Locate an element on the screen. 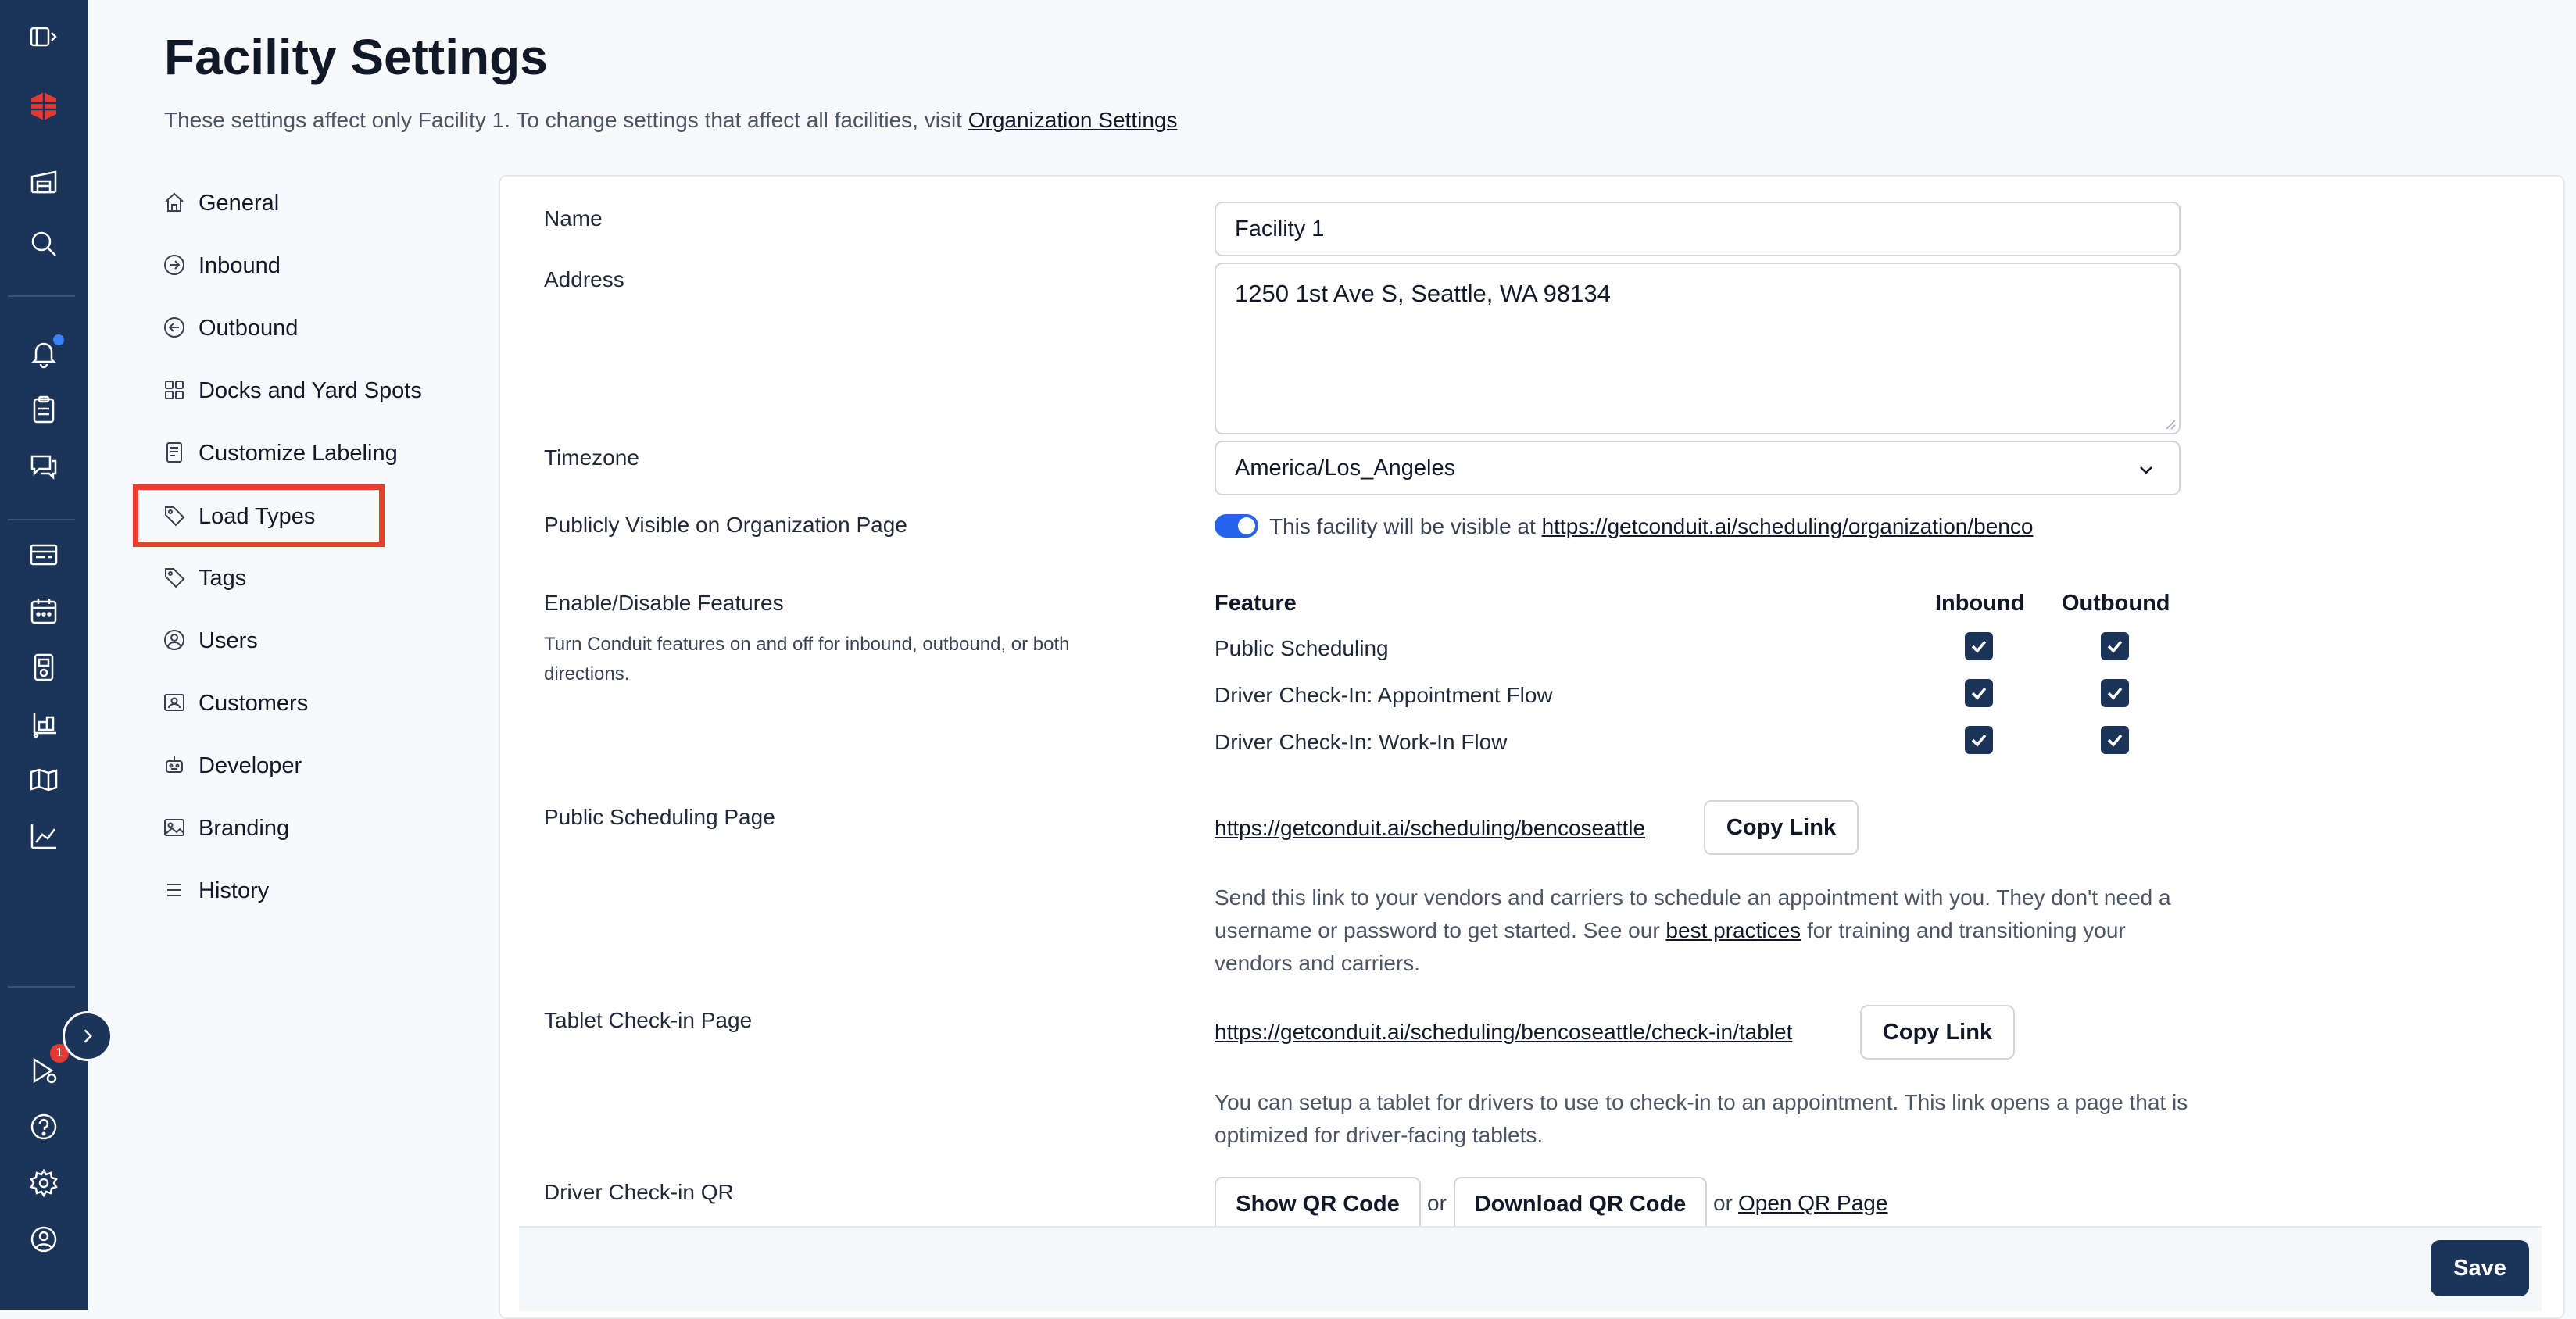  nav-item-history: History is located at coordinates (258, 890).